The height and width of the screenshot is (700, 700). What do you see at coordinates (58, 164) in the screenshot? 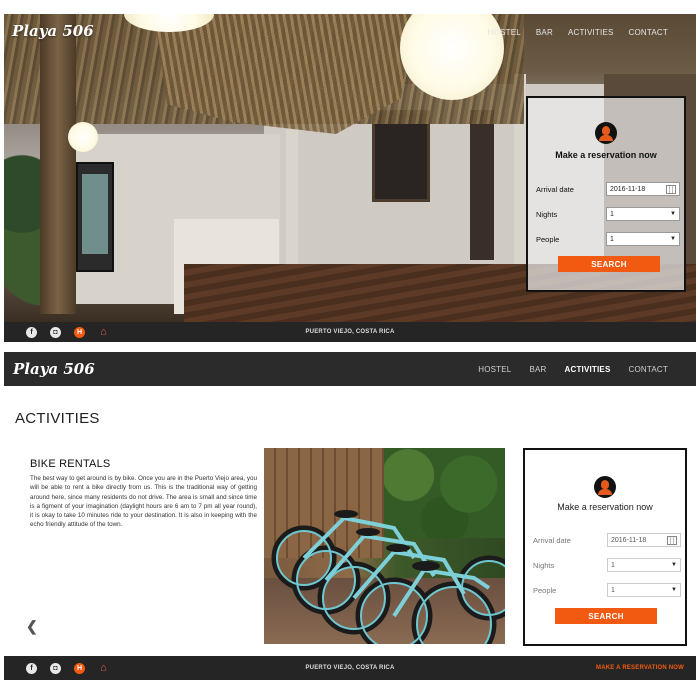
I see `hero-tree-trunk` at bounding box center [58, 164].